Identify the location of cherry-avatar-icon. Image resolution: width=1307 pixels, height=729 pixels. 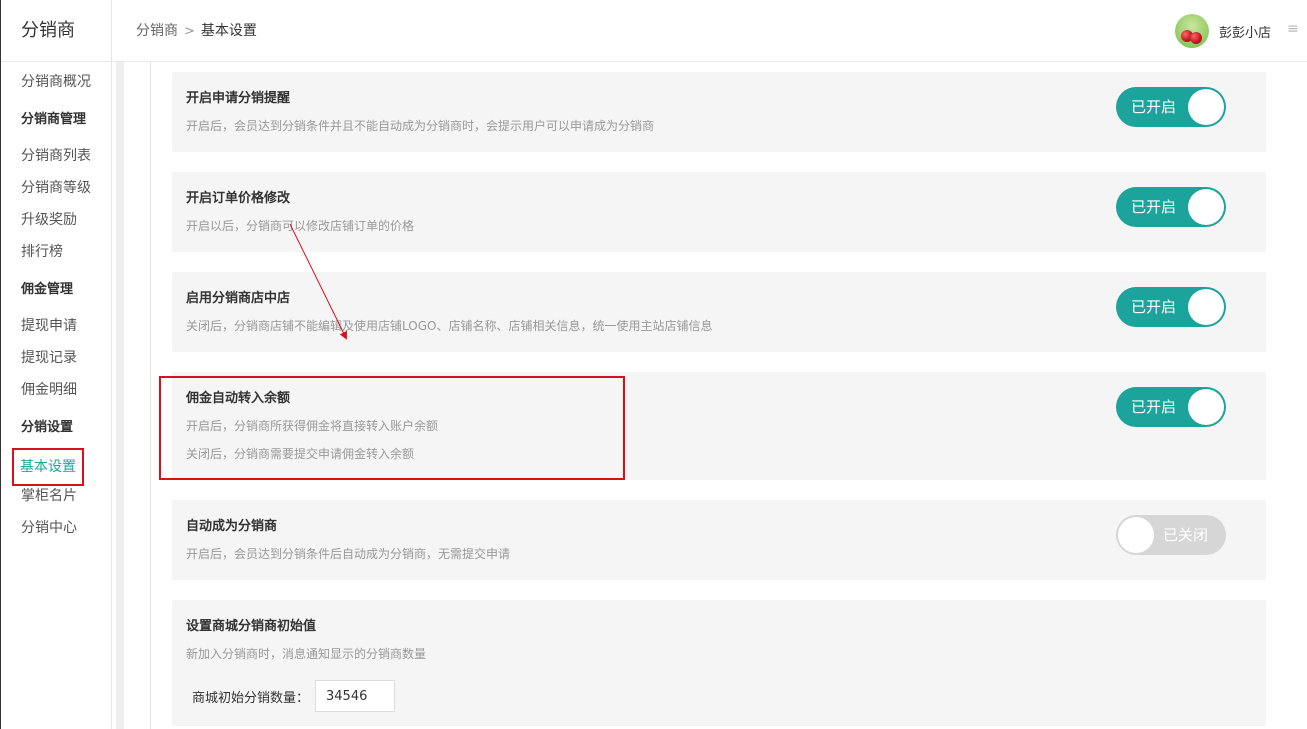
(1191, 31).